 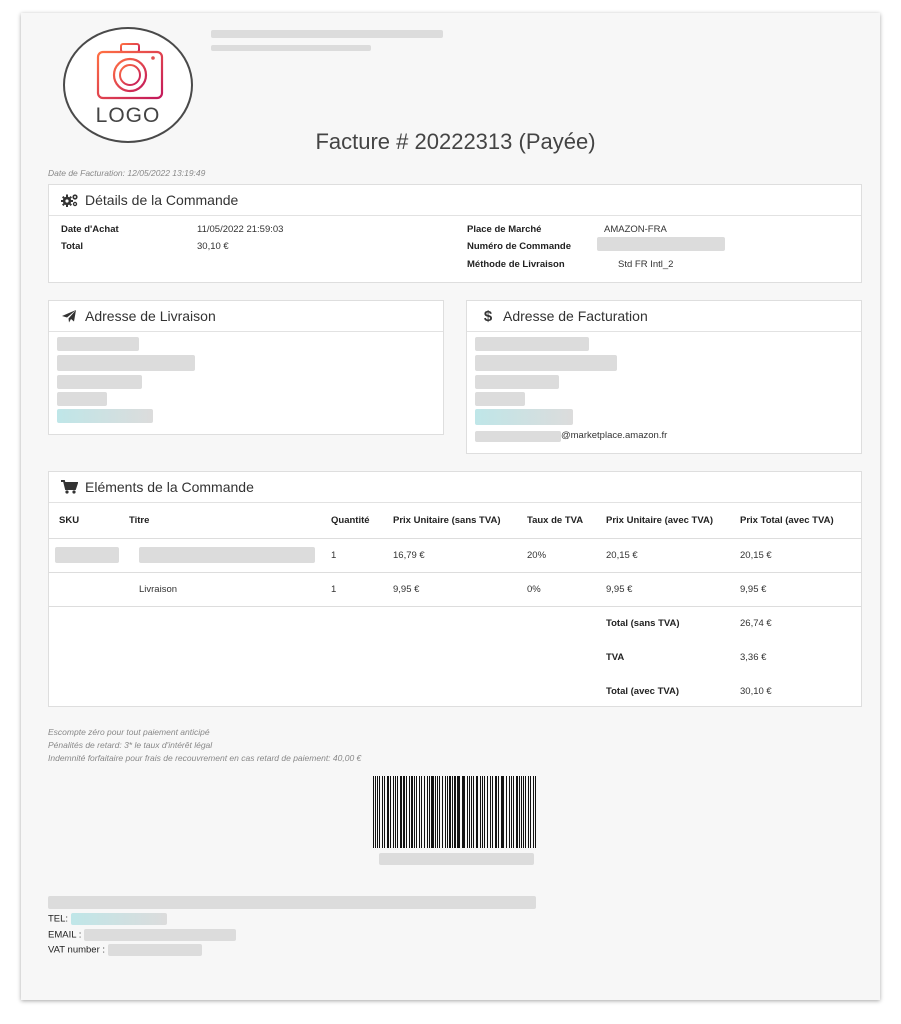 What do you see at coordinates (99, 382) in the screenshot?
I see `shipping-city-redacted` at bounding box center [99, 382].